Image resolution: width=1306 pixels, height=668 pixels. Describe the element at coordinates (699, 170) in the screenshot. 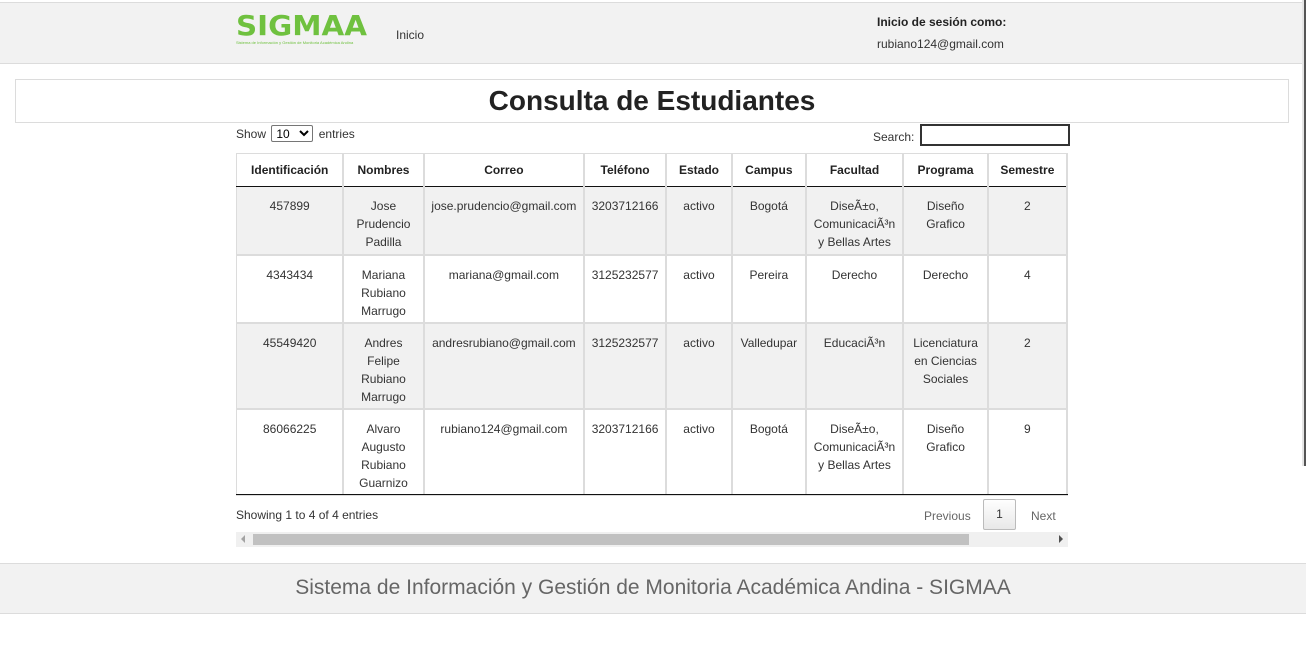

I see `column-header-estado: Estado` at that location.